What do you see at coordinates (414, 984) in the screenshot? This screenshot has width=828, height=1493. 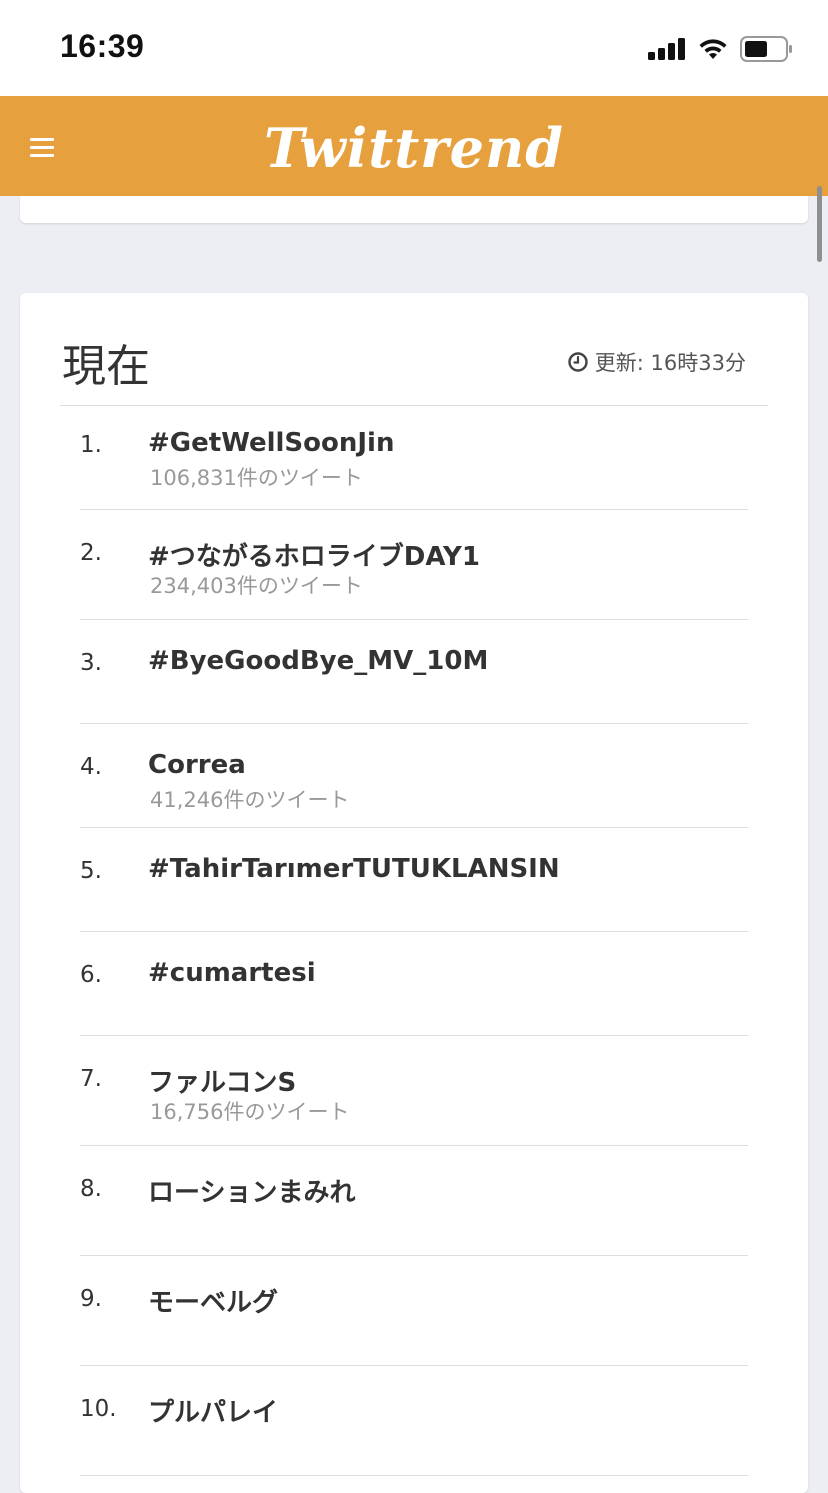 I see `trend-item: 6. #cumartesi` at bounding box center [414, 984].